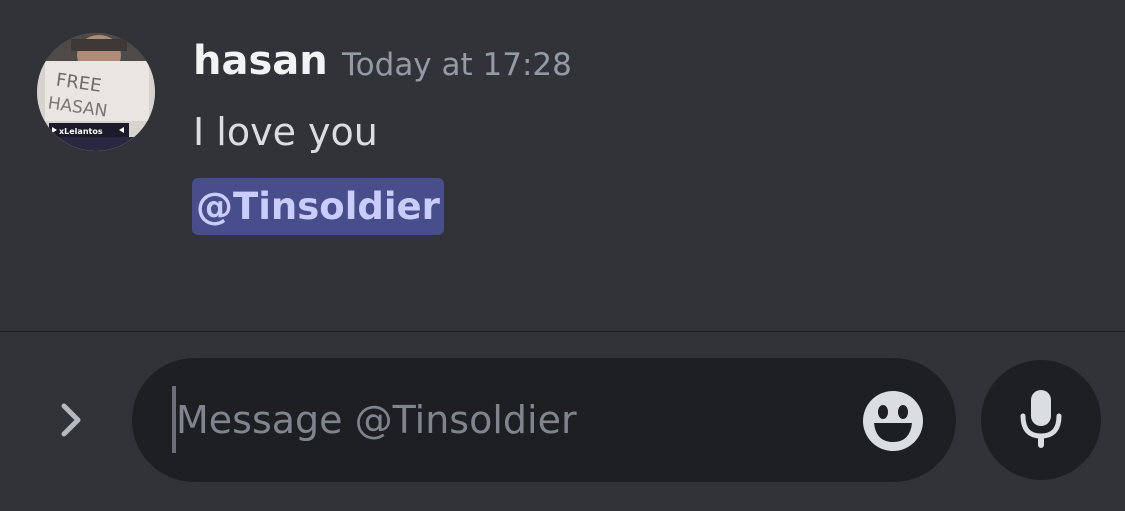  What do you see at coordinates (318, 206) in the screenshot?
I see `user-mention: @Tinsoldier` at bounding box center [318, 206].